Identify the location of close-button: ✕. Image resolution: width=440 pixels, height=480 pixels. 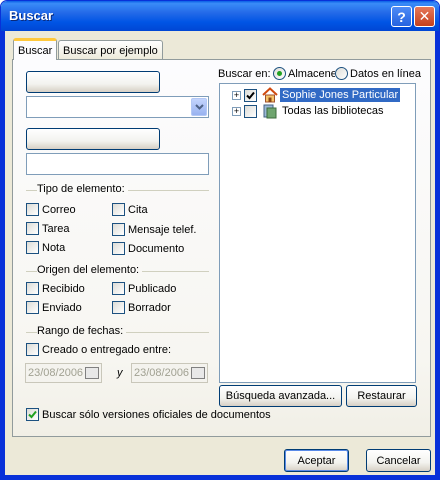
(424, 16).